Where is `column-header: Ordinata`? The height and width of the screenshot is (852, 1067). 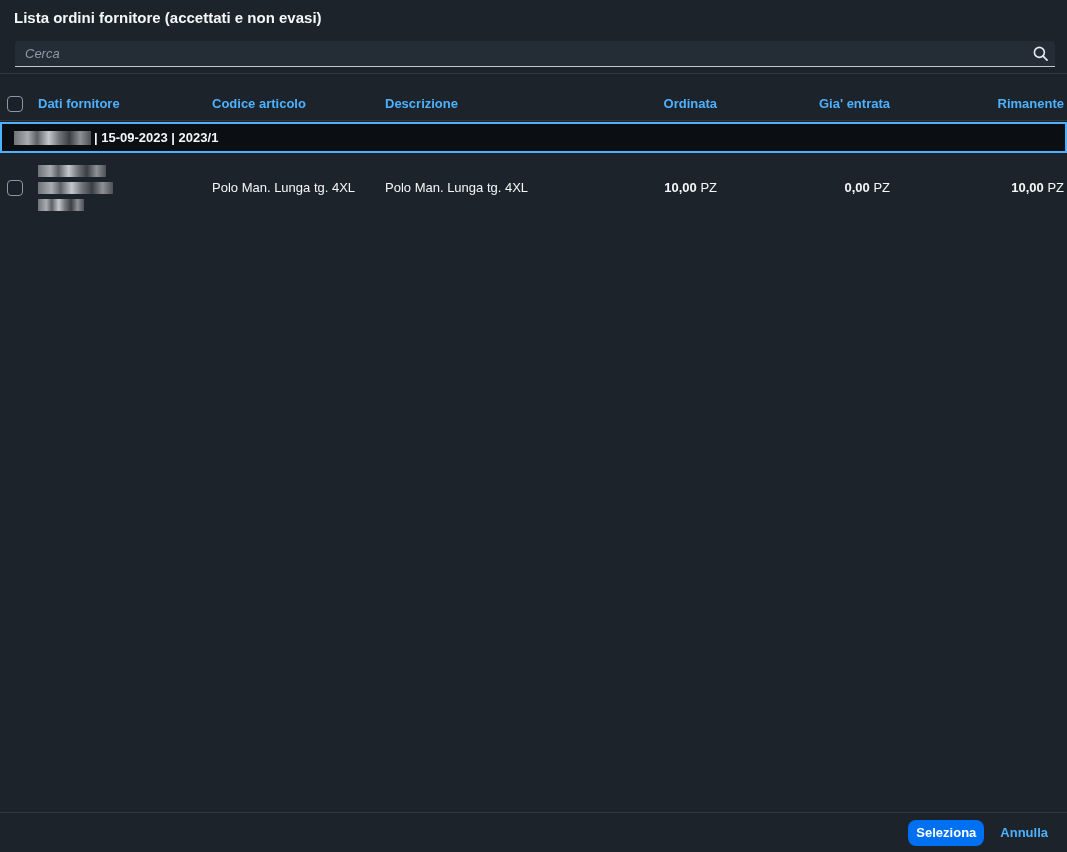
column-header: Ordinata is located at coordinates (690, 104).